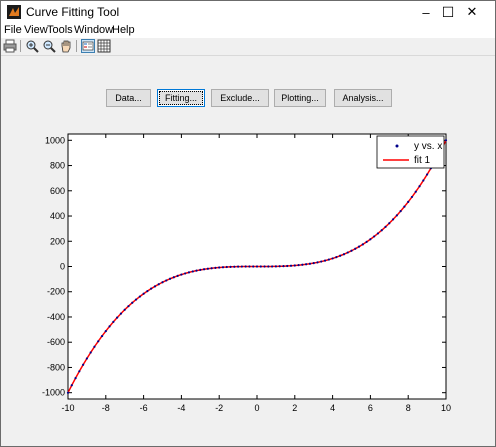  What do you see at coordinates (10, 46) in the screenshot?
I see `print-icon` at bounding box center [10, 46].